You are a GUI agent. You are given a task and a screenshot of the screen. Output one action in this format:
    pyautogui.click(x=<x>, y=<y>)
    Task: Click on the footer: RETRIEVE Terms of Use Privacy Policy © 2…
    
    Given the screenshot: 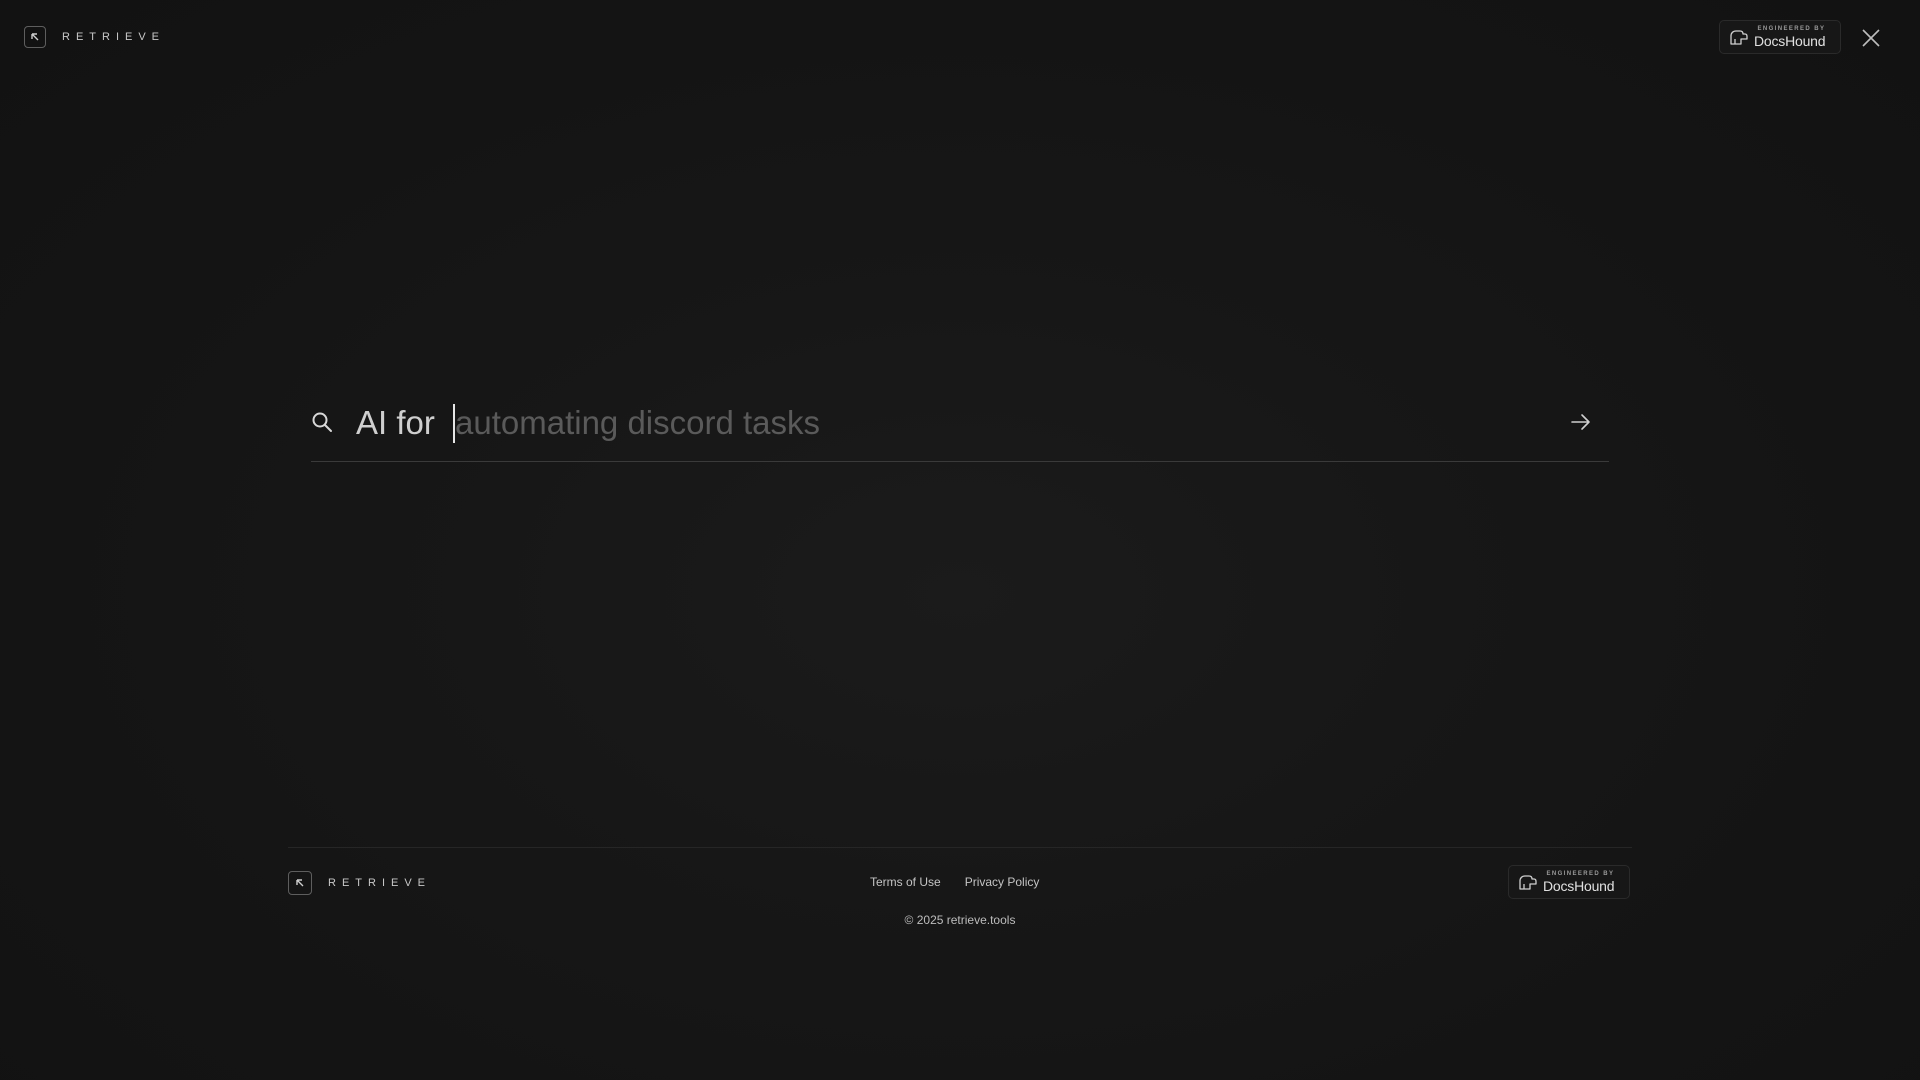 What is the action you would take?
    pyautogui.click(x=960, y=897)
    